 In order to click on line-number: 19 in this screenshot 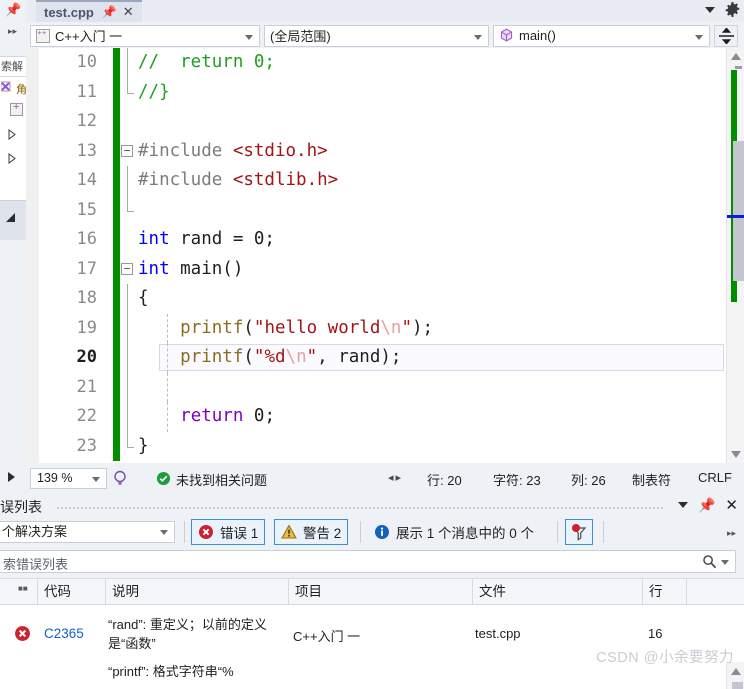, I will do `click(86, 327)`.